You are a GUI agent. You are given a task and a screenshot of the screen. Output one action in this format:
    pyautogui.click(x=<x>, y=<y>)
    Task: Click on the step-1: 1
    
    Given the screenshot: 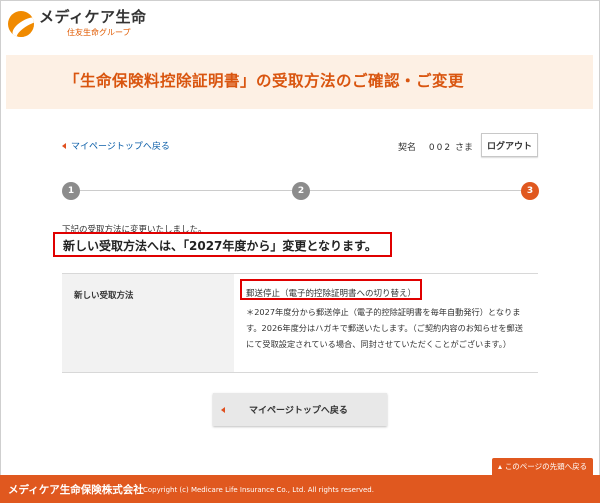 What is the action you would take?
    pyautogui.click(x=71, y=191)
    